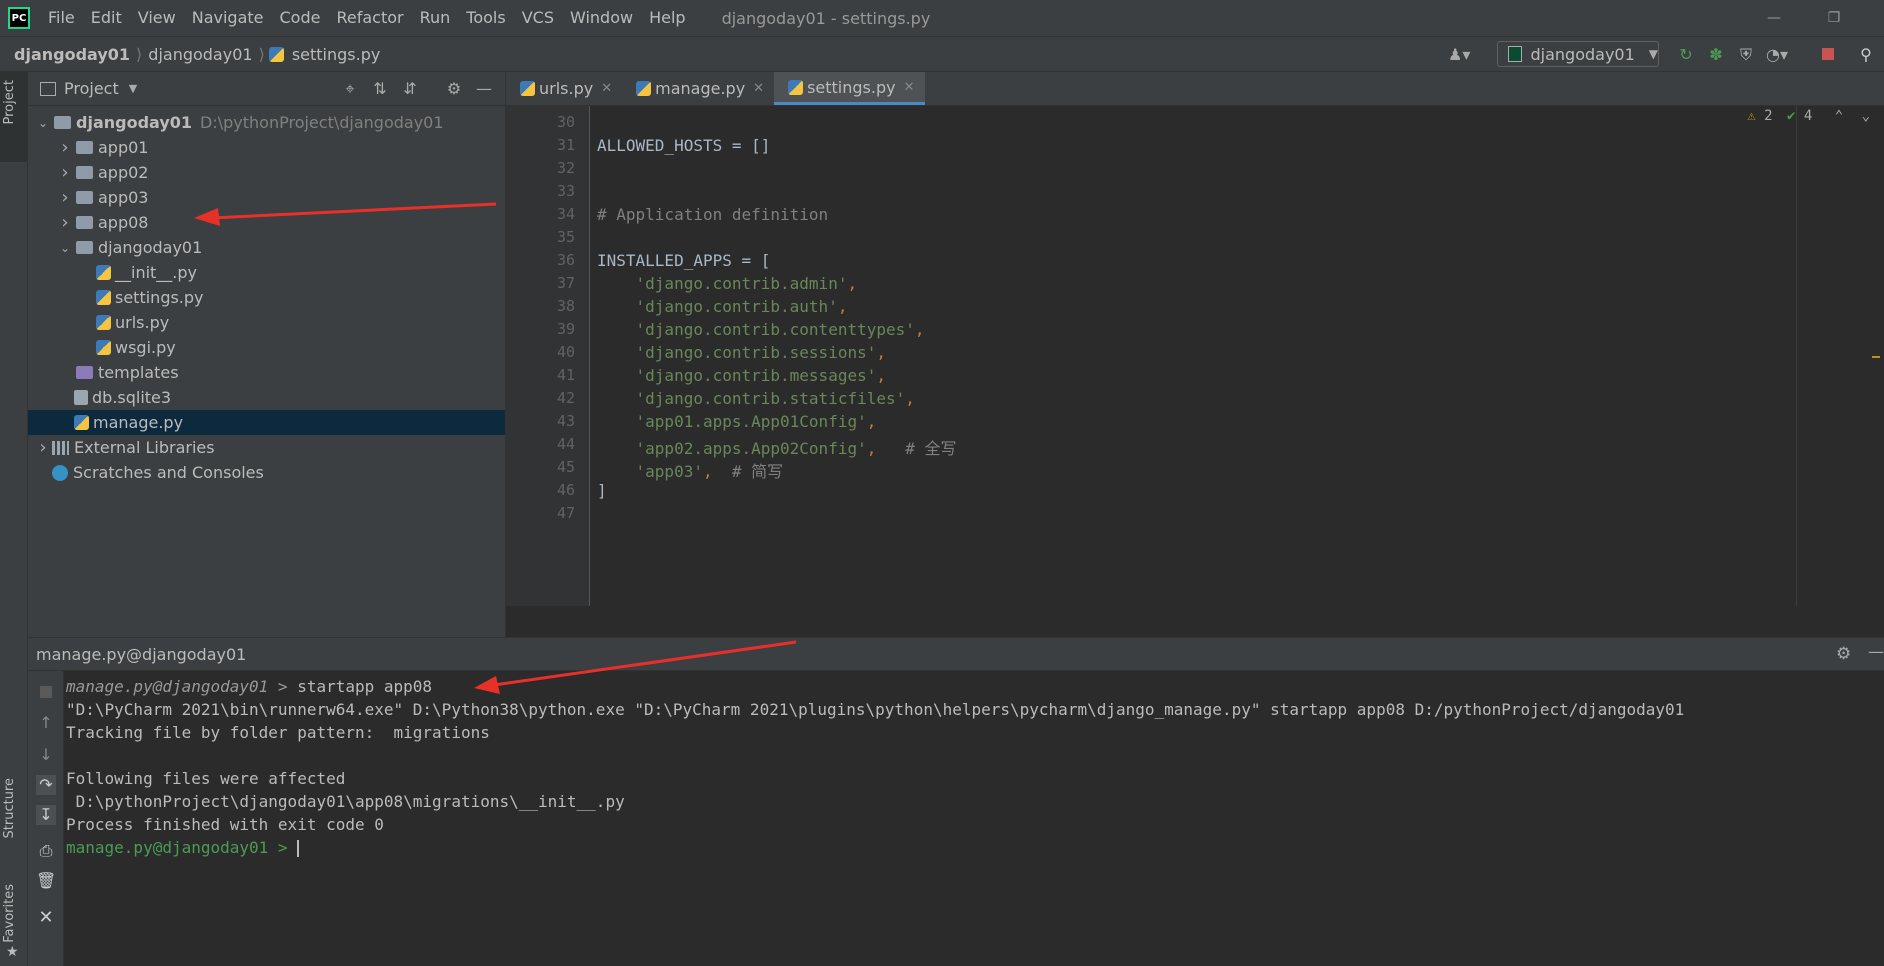 This screenshot has width=1884, height=966. I want to click on run-tab-title: manage.py@djangoday01, so click(141, 654).